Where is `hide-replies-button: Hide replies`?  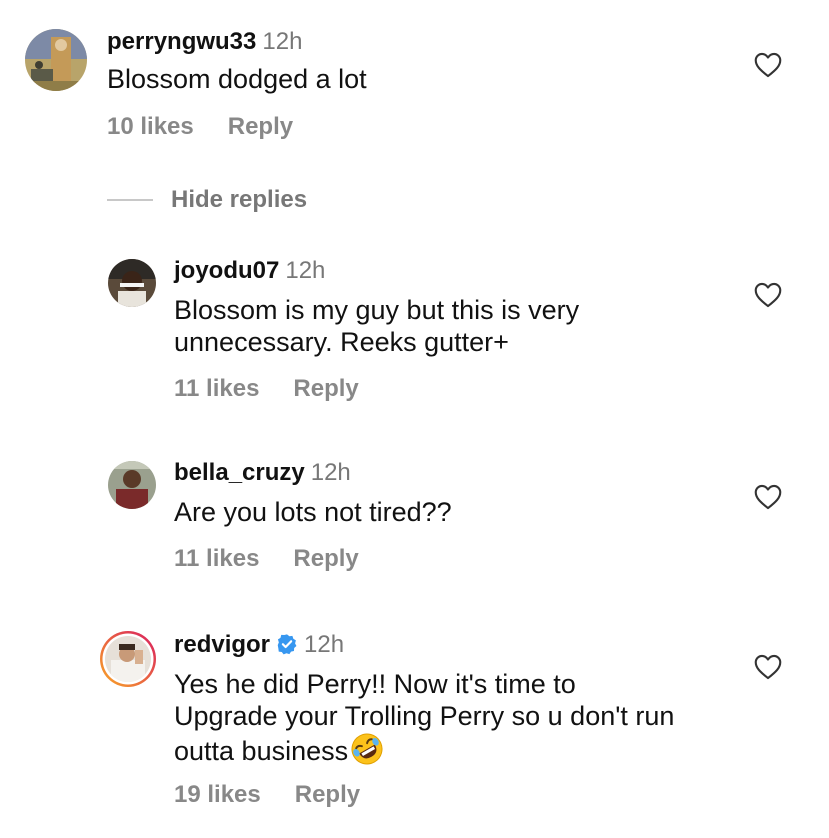 hide-replies-button: Hide replies is located at coordinates (239, 200).